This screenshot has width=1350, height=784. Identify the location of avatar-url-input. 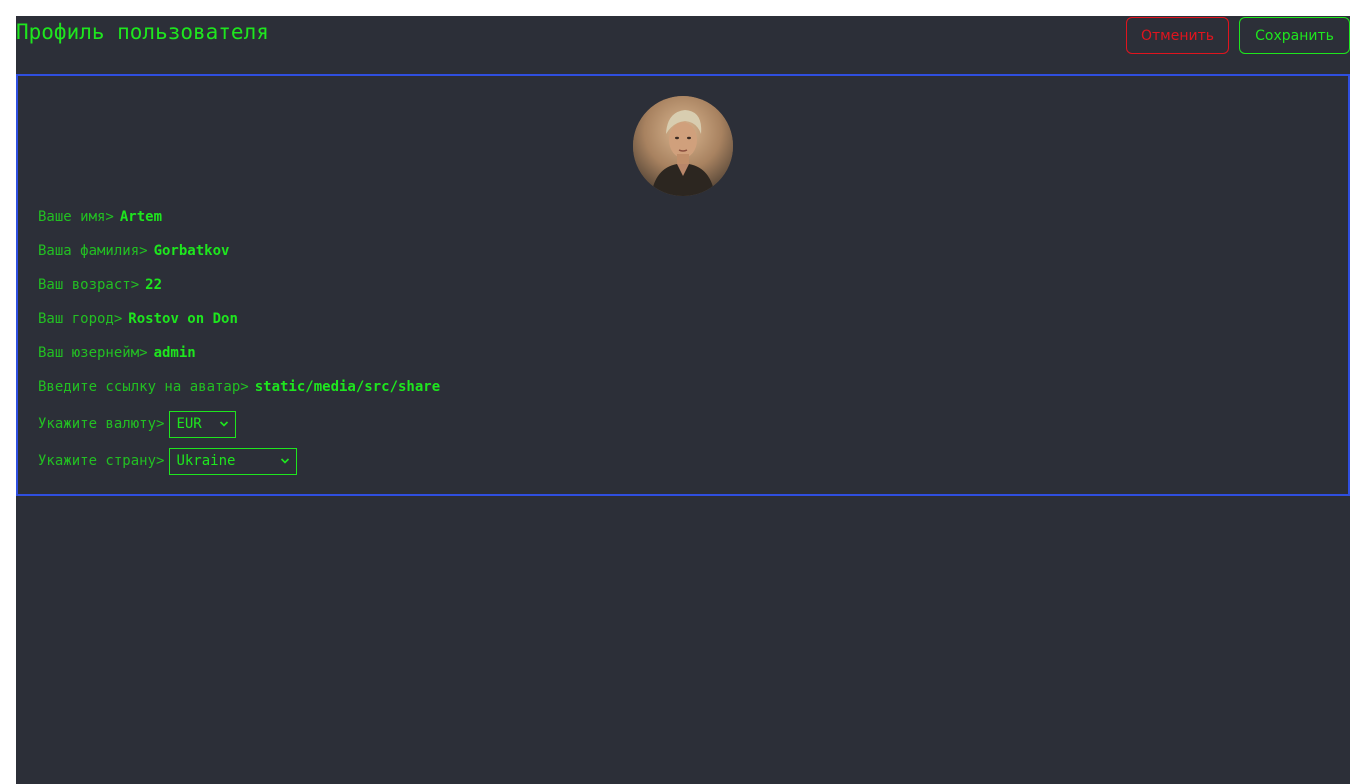
(349, 387).